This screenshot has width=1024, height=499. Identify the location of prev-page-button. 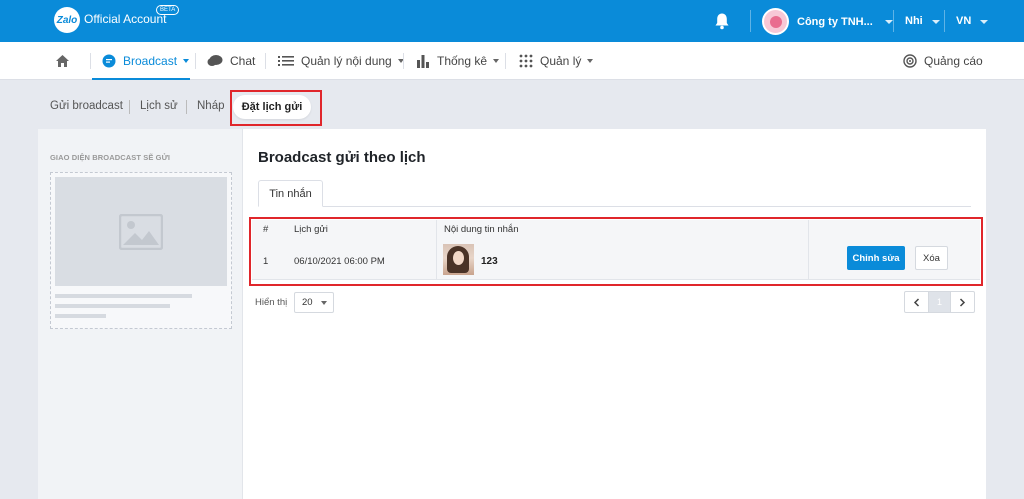
(916, 302).